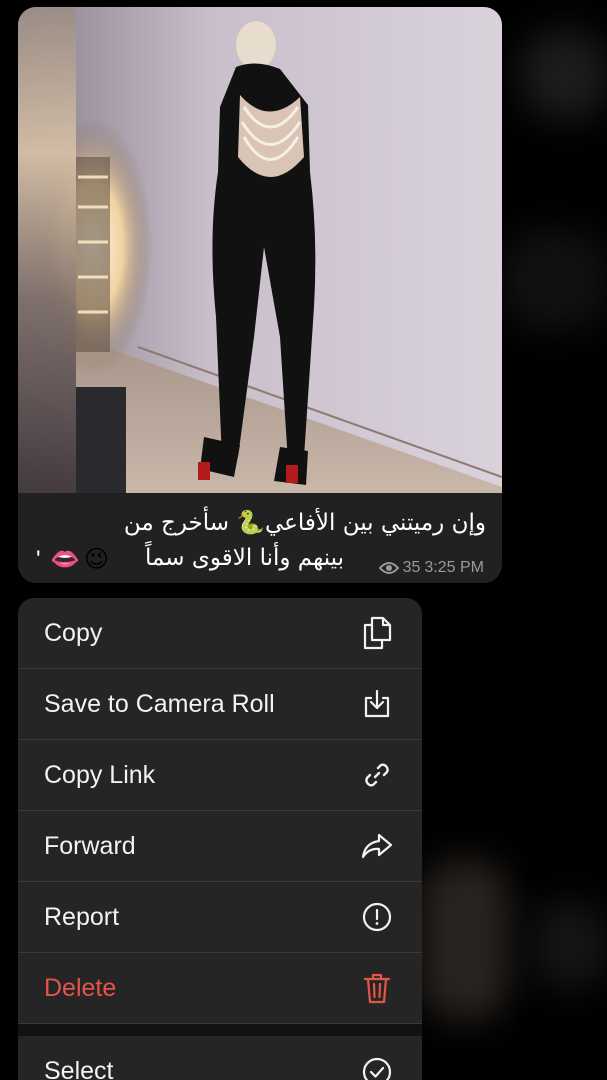  What do you see at coordinates (377, 1067) in the screenshot?
I see `check-circle-icon` at bounding box center [377, 1067].